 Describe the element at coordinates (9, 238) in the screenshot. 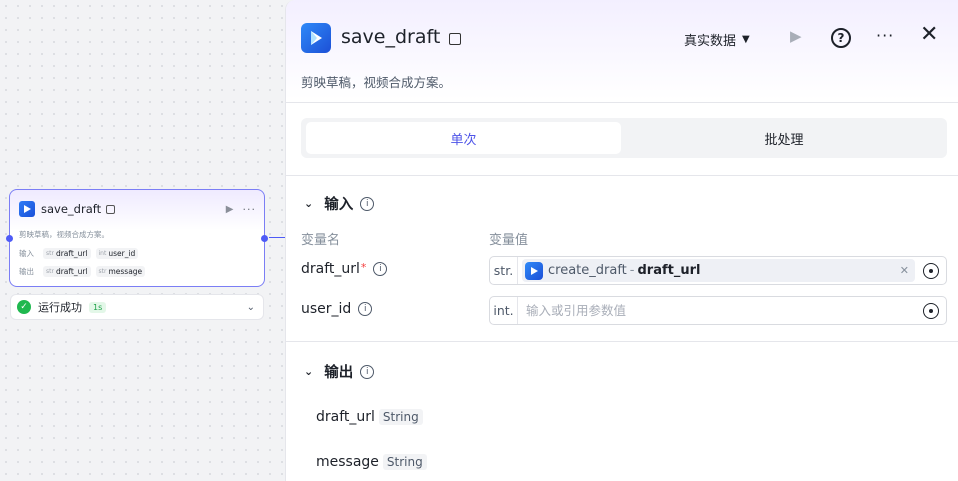

I see `node-input-port` at that location.